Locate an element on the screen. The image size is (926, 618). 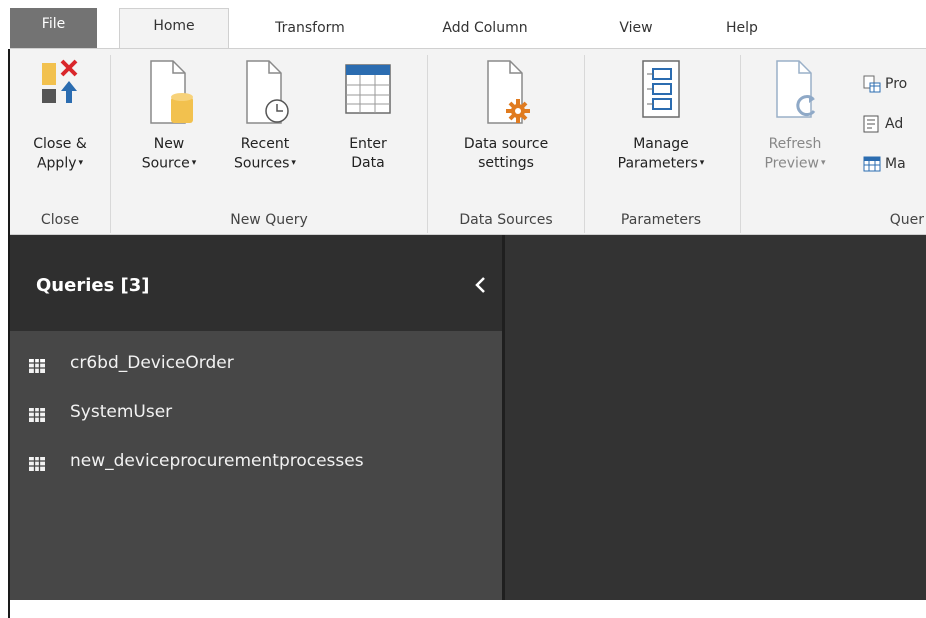
enter-data-label-line2: Data is located at coordinates (368, 163).